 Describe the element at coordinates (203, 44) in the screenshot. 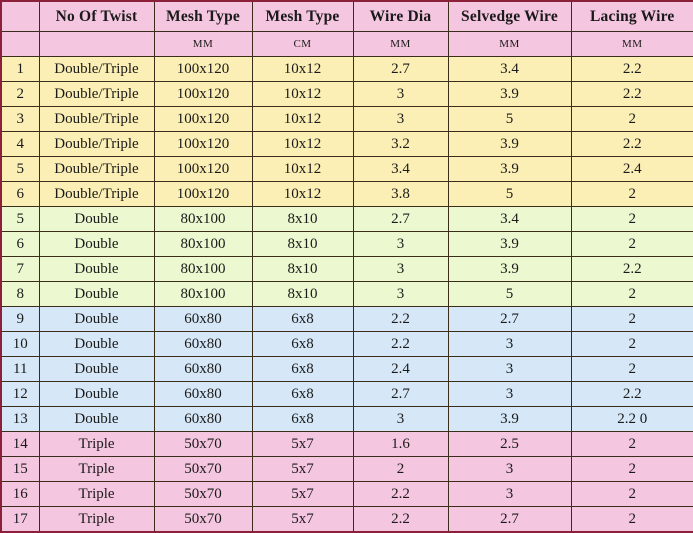

I see `unit-mesh-type-mm: MM` at that location.